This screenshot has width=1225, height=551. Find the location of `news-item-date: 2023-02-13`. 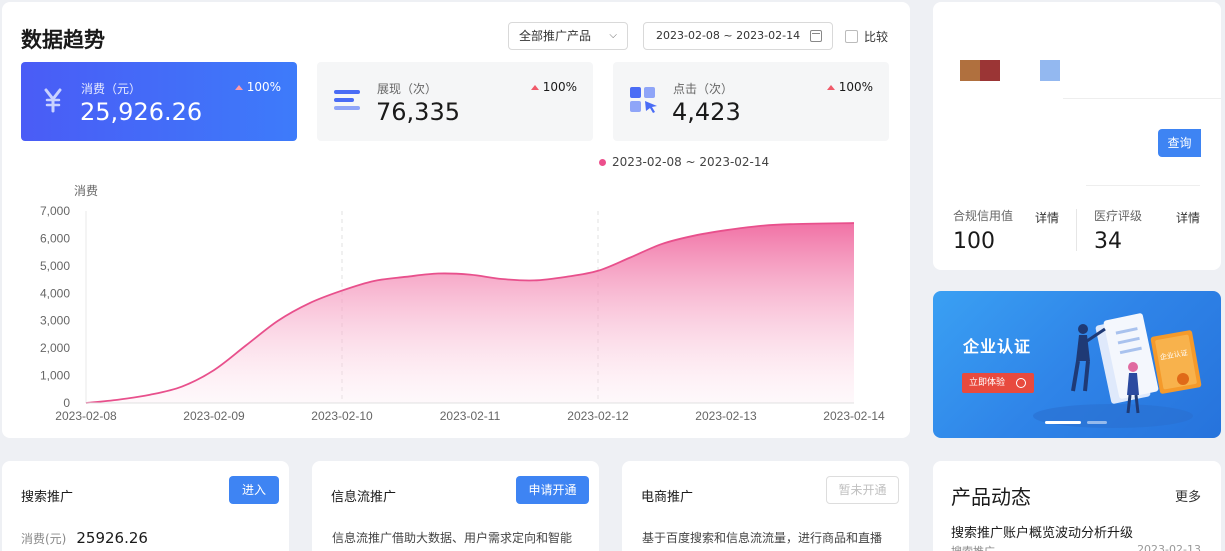

news-item-date: 2023-02-13 is located at coordinates (1169, 547).